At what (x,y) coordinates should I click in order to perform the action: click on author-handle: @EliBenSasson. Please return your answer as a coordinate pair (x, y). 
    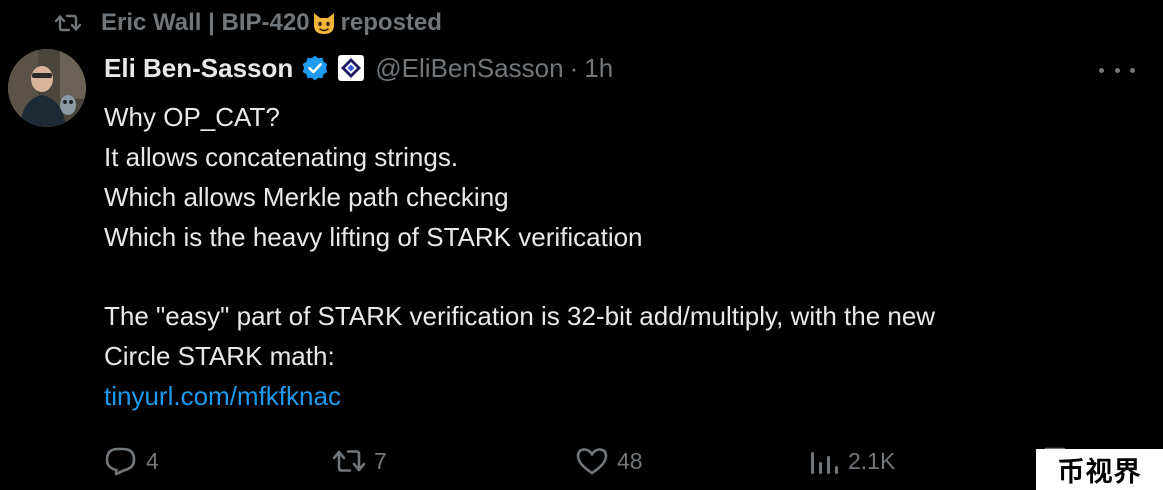
    Looking at the image, I should click on (469, 68).